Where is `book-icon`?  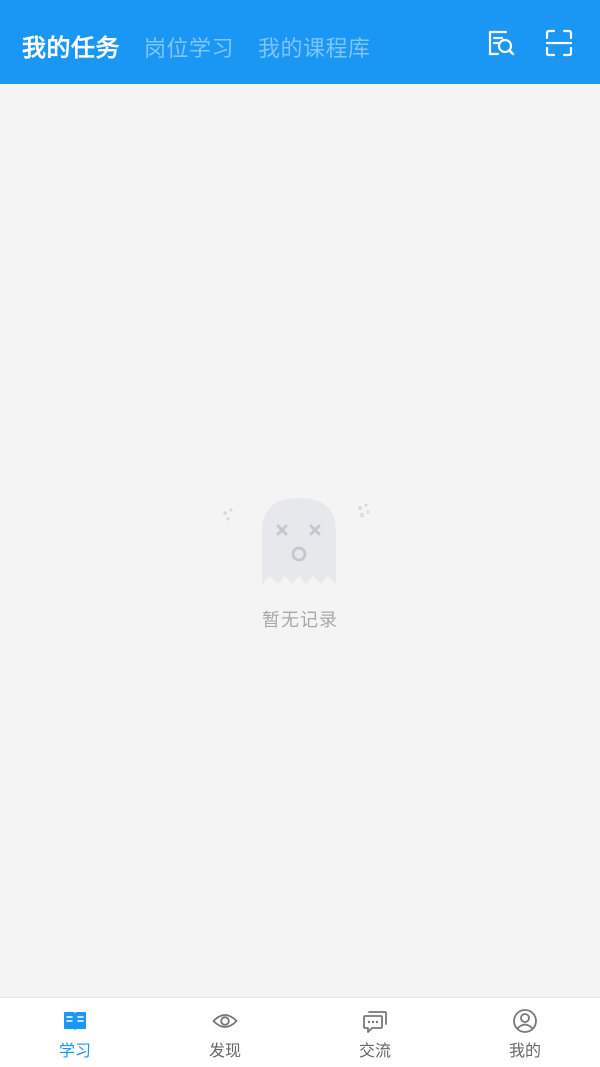 book-icon is located at coordinates (75, 1021).